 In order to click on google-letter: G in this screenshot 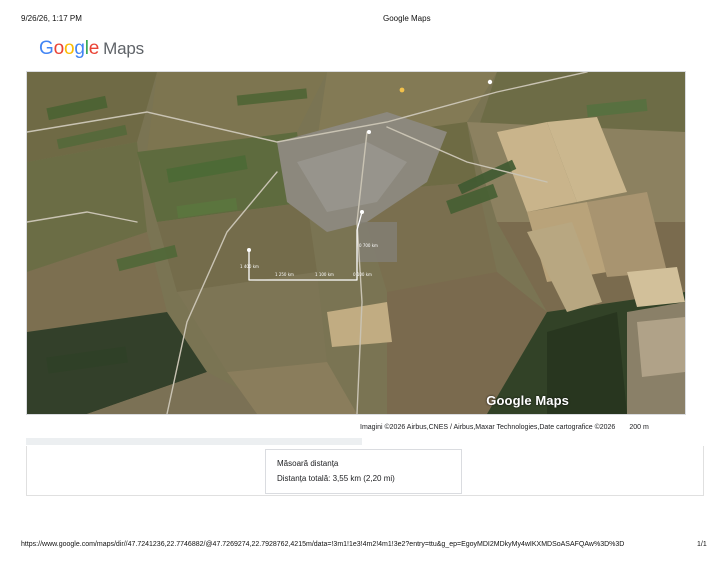, I will do `click(46, 48)`.